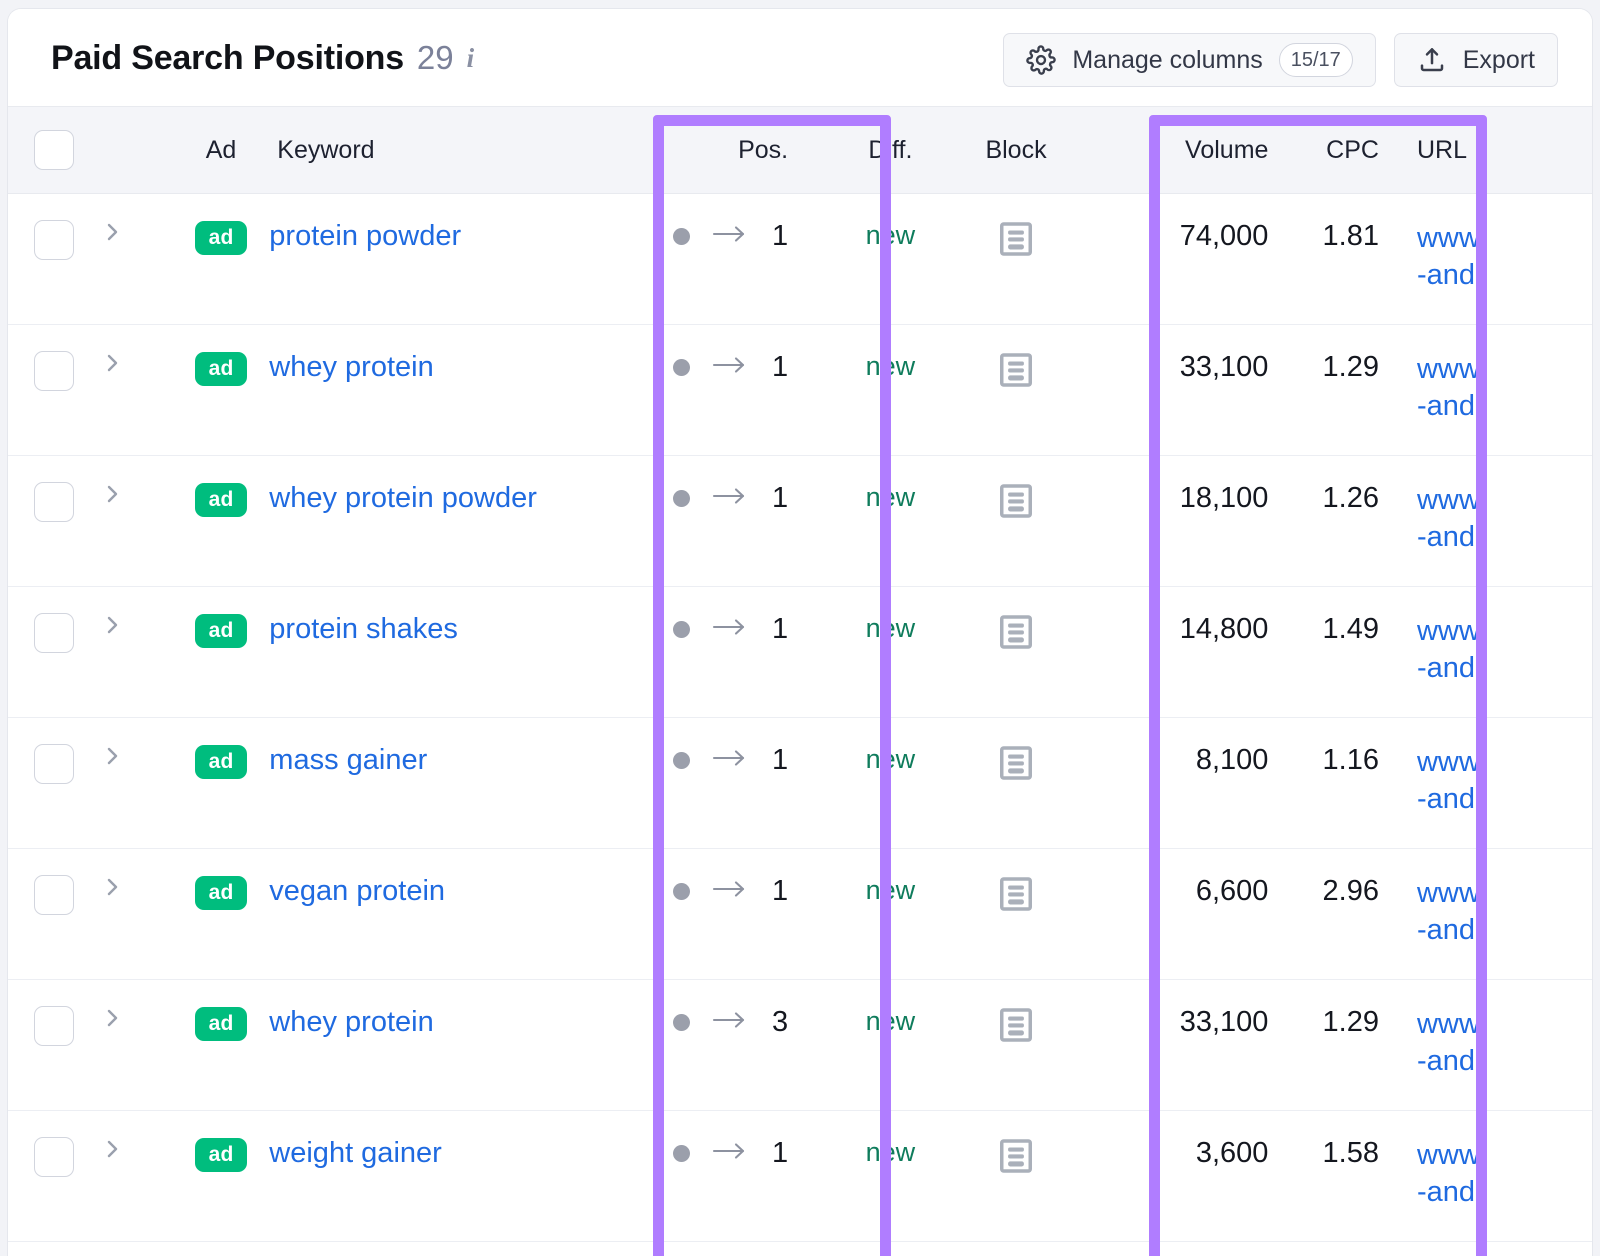 Image resolution: width=1600 pixels, height=1256 pixels. What do you see at coordinates (780, 1022) in the screenshot?
I see `position-value: 3` at bounding box center [780, 1022].